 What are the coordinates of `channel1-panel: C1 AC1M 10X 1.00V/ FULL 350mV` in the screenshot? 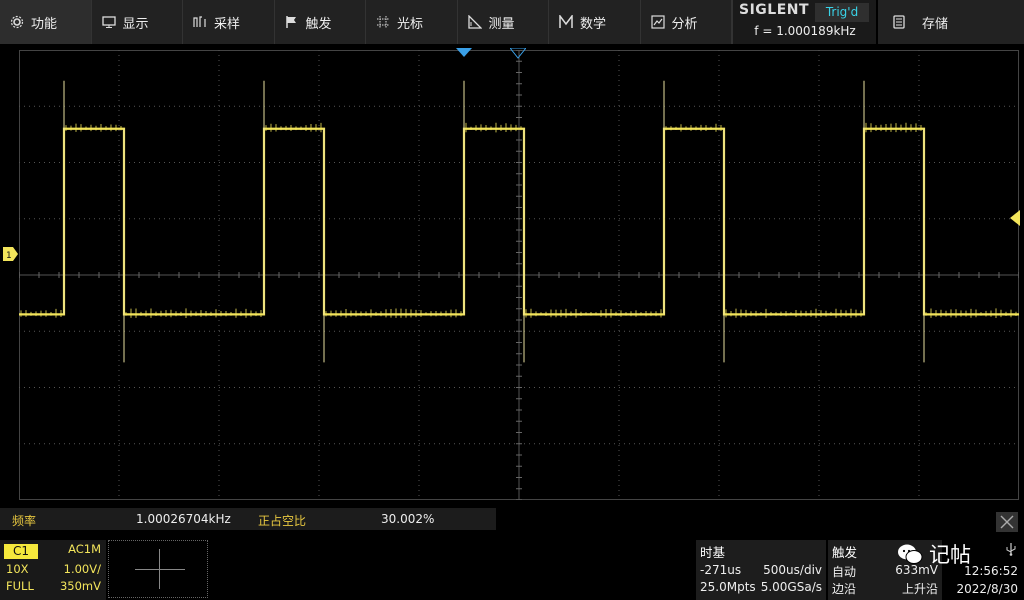 It's located at (53, 570).